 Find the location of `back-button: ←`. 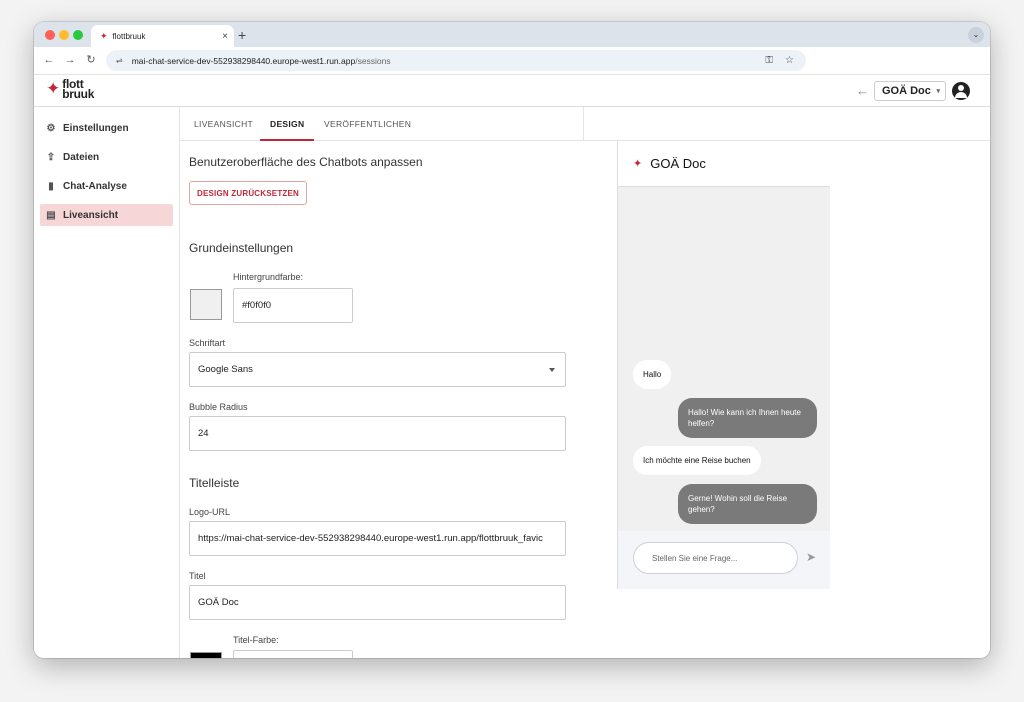

back-button: ← is located at coordinates (49, 60).